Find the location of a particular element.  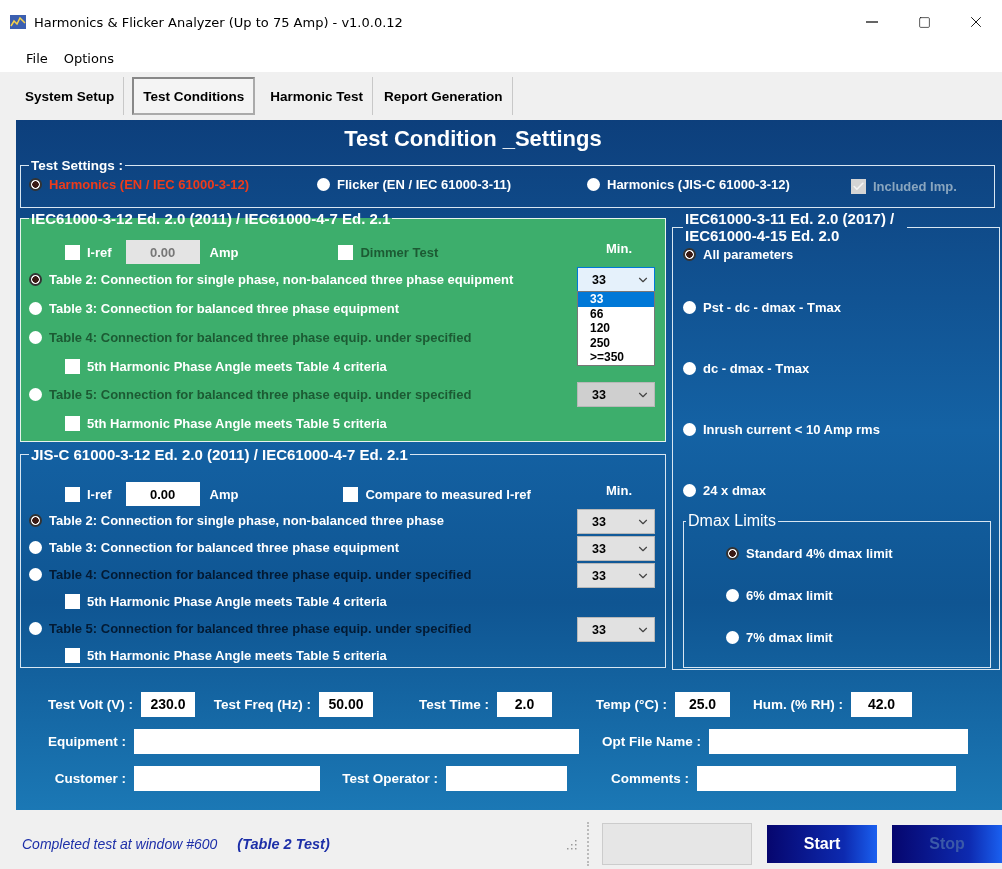

dropdown-option: >=350 is located at coordinates (616, 357).